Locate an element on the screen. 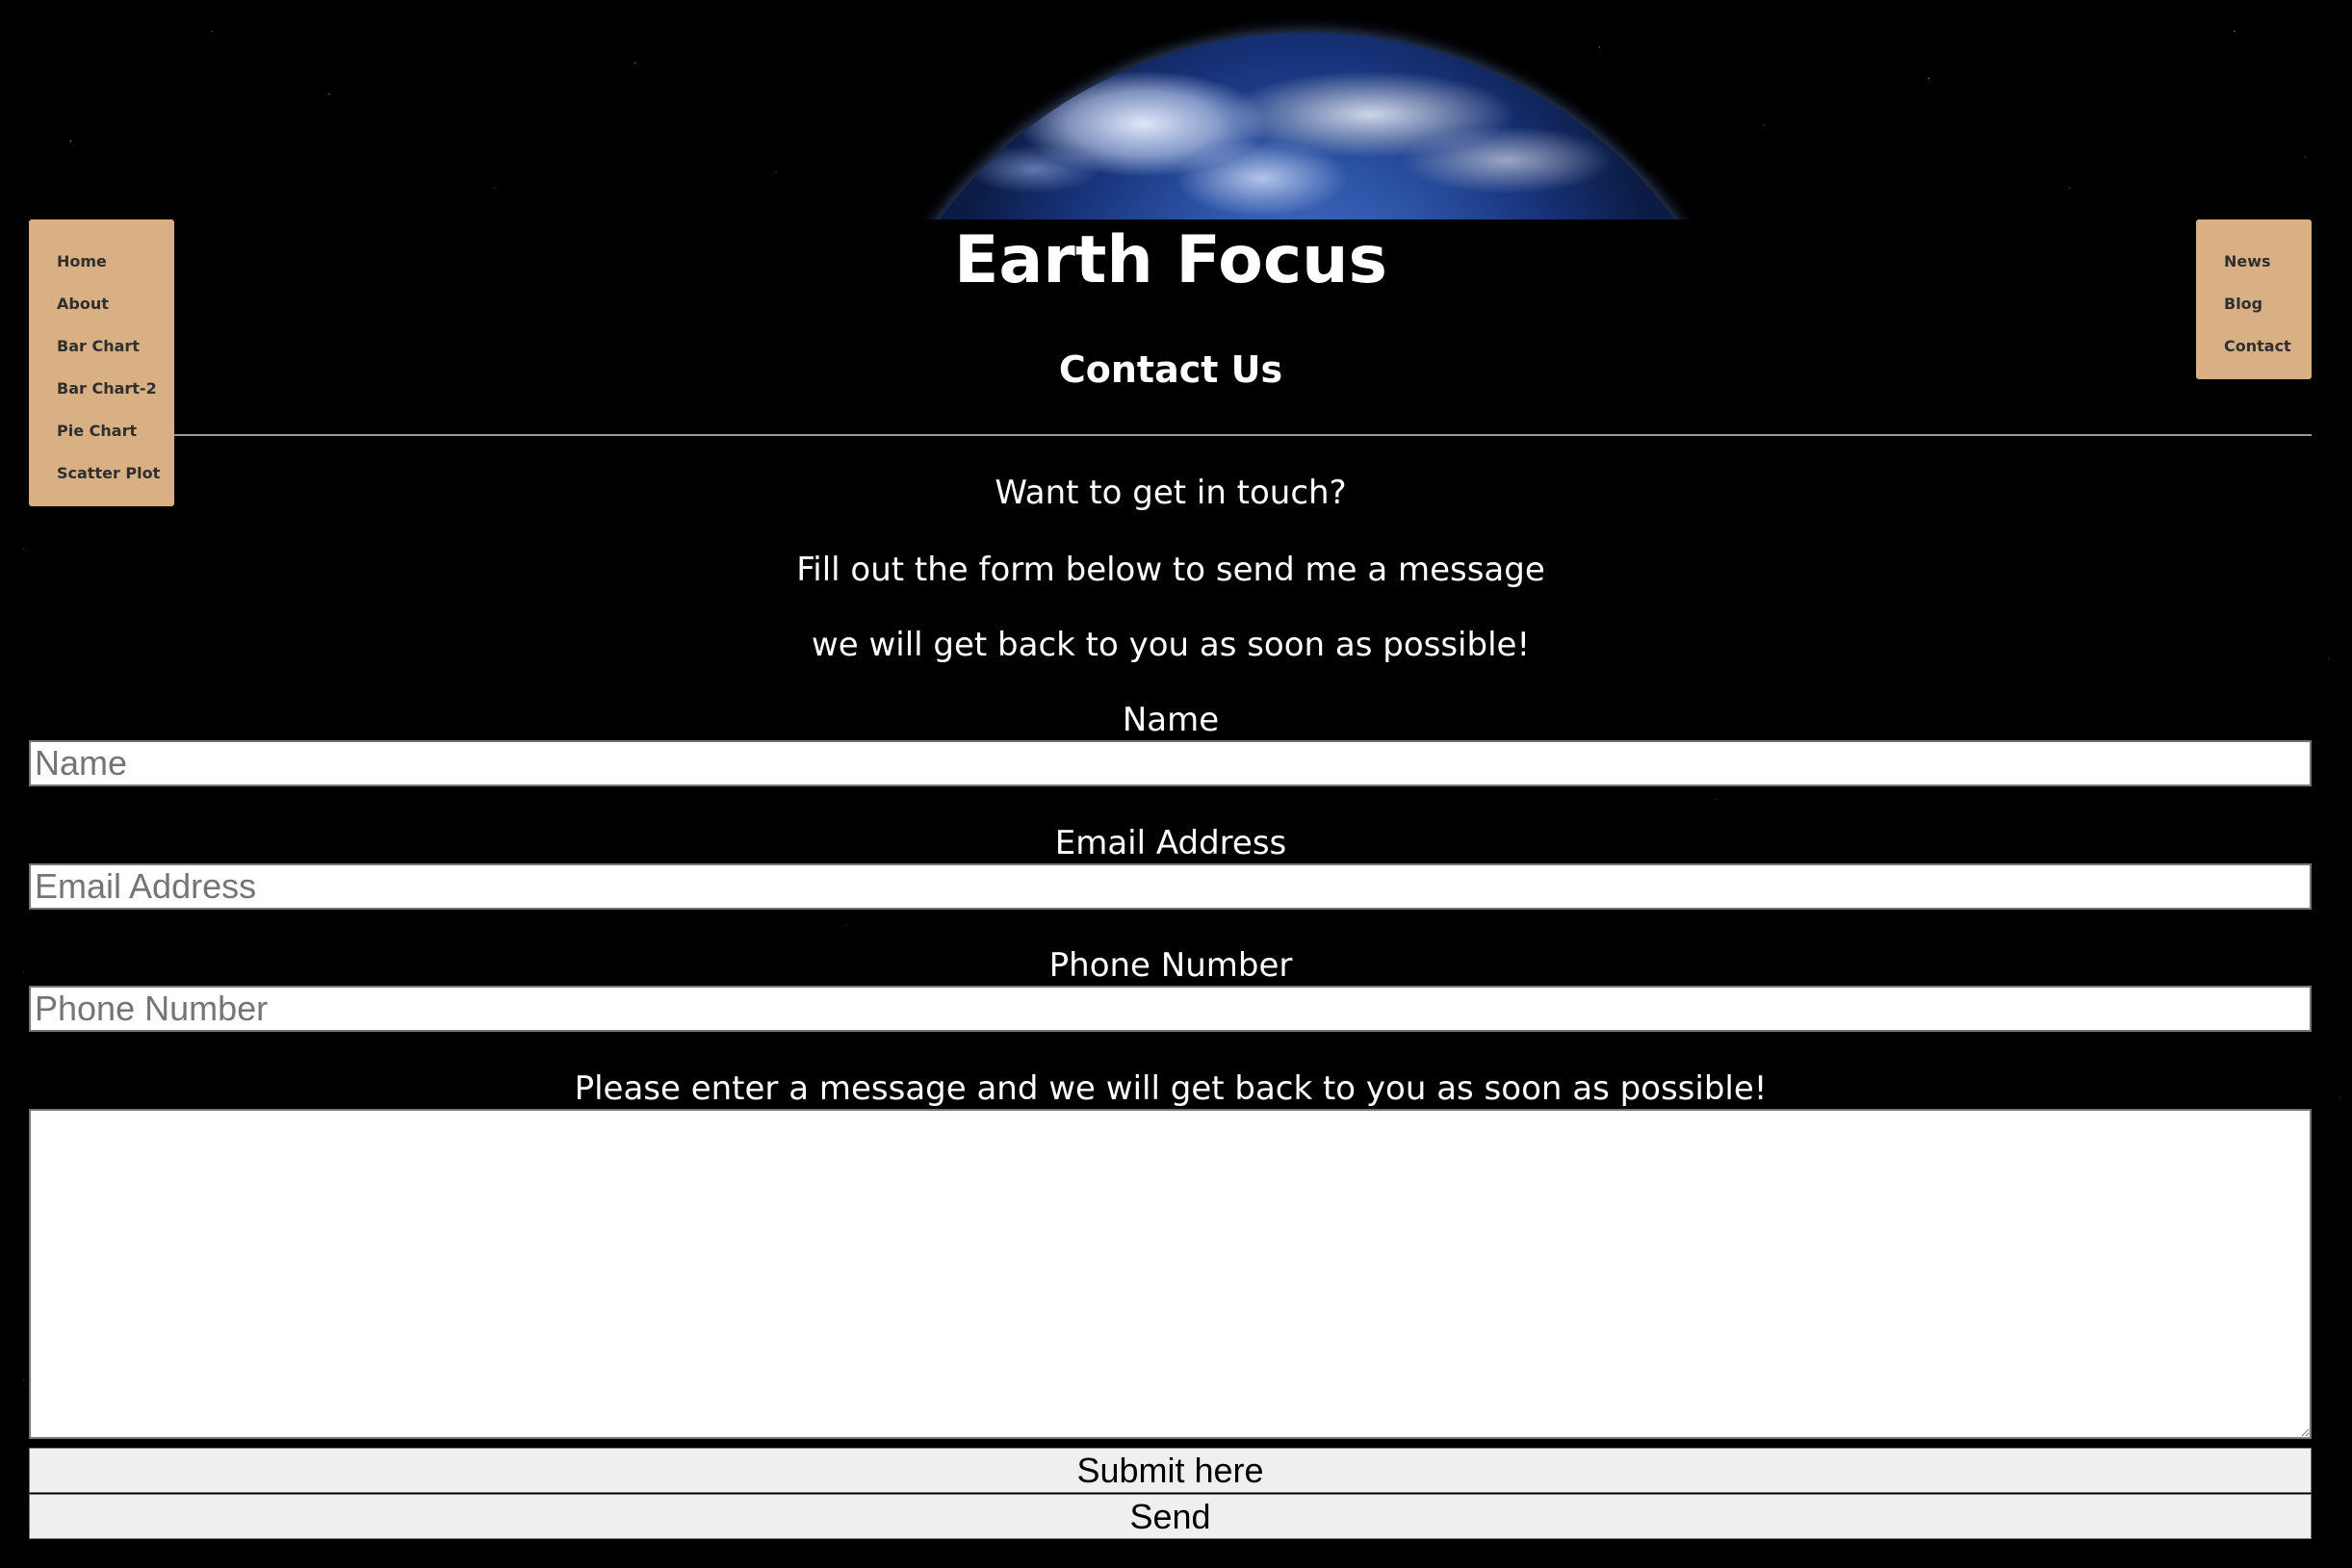 This screenshot has width=2352, height=1568. send-button: Send is located at coordinates (1170, 1516).